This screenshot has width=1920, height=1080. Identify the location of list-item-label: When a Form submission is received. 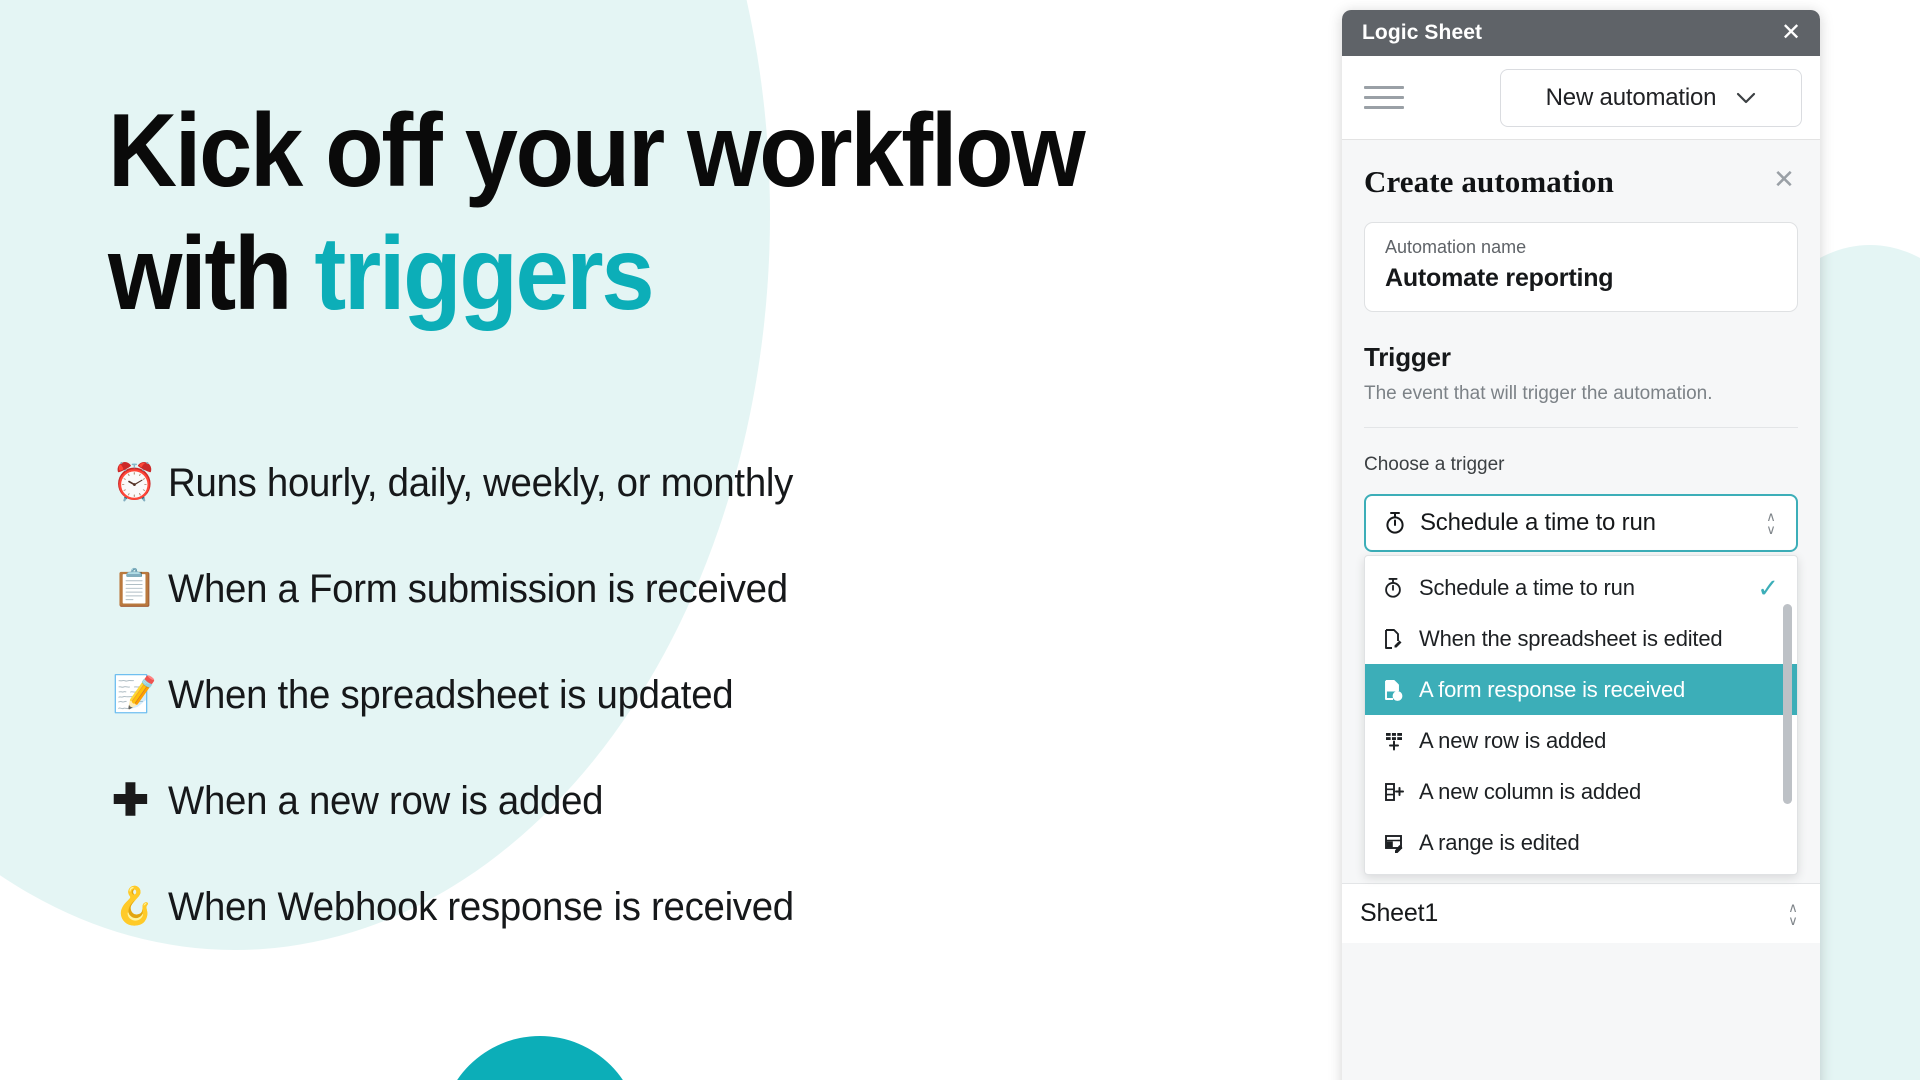
(478, 588).